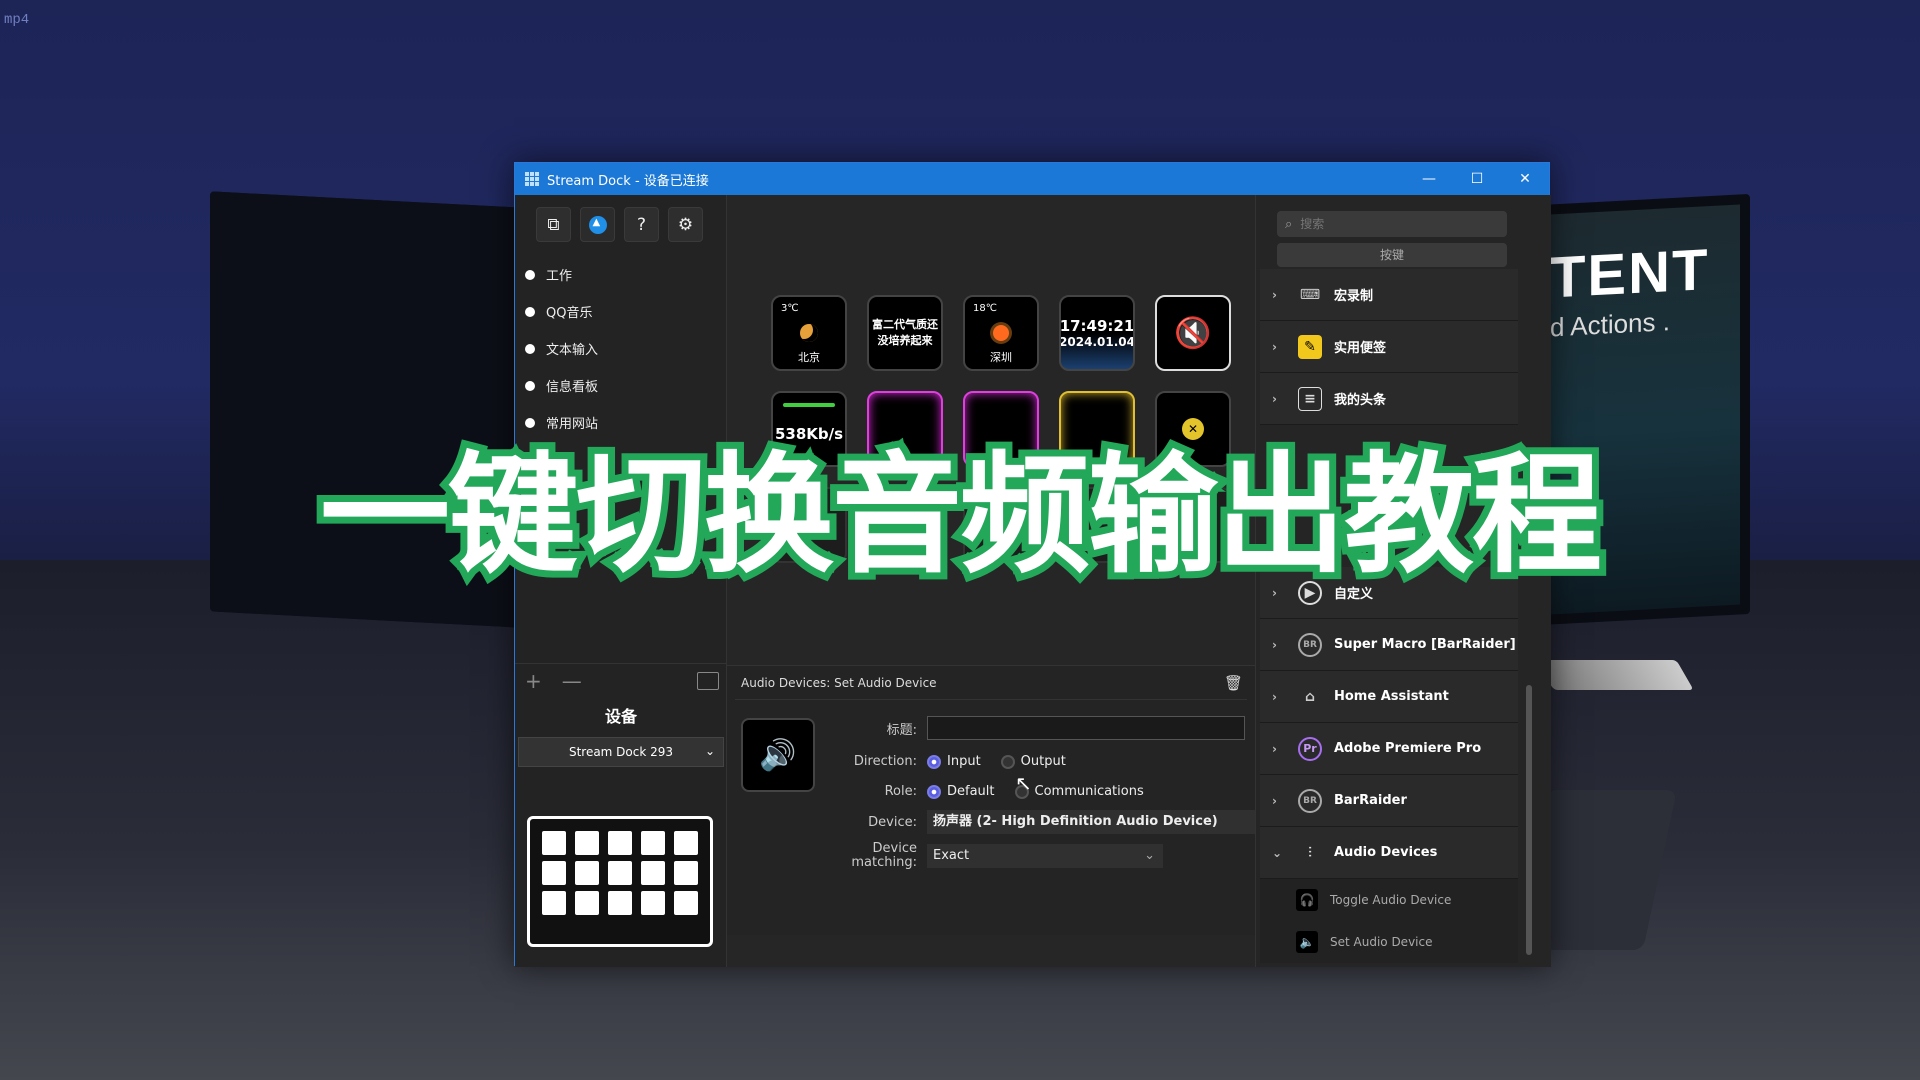 Image resolution: width=1920 pixels, height=1080 pixels. I want to click on speaker-icon: 🔈, so click(1307, 942).